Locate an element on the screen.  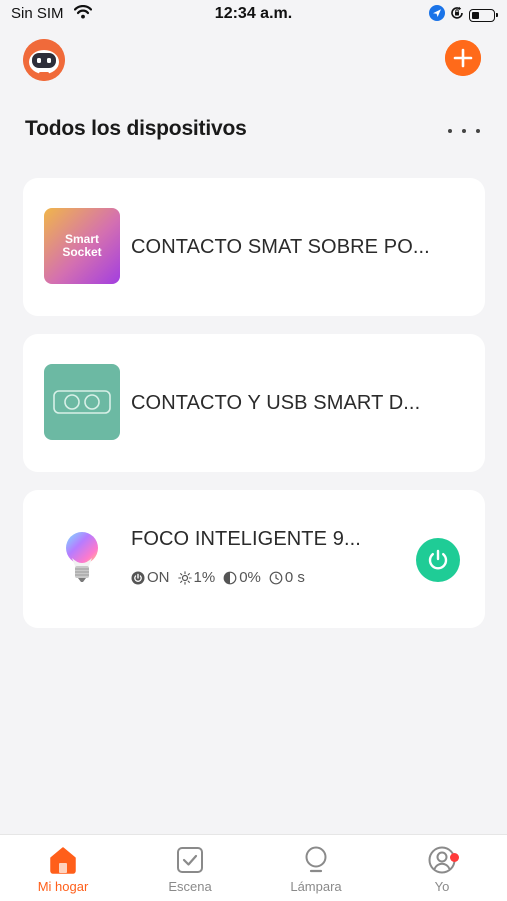
more-options-button is located at coordinates (464, 131).